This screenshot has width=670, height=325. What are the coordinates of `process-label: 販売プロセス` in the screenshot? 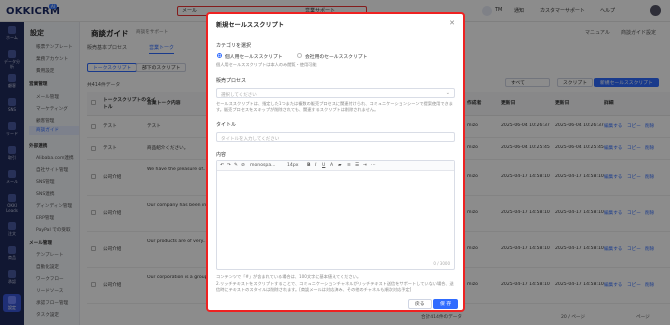 It's located at (231, 81).